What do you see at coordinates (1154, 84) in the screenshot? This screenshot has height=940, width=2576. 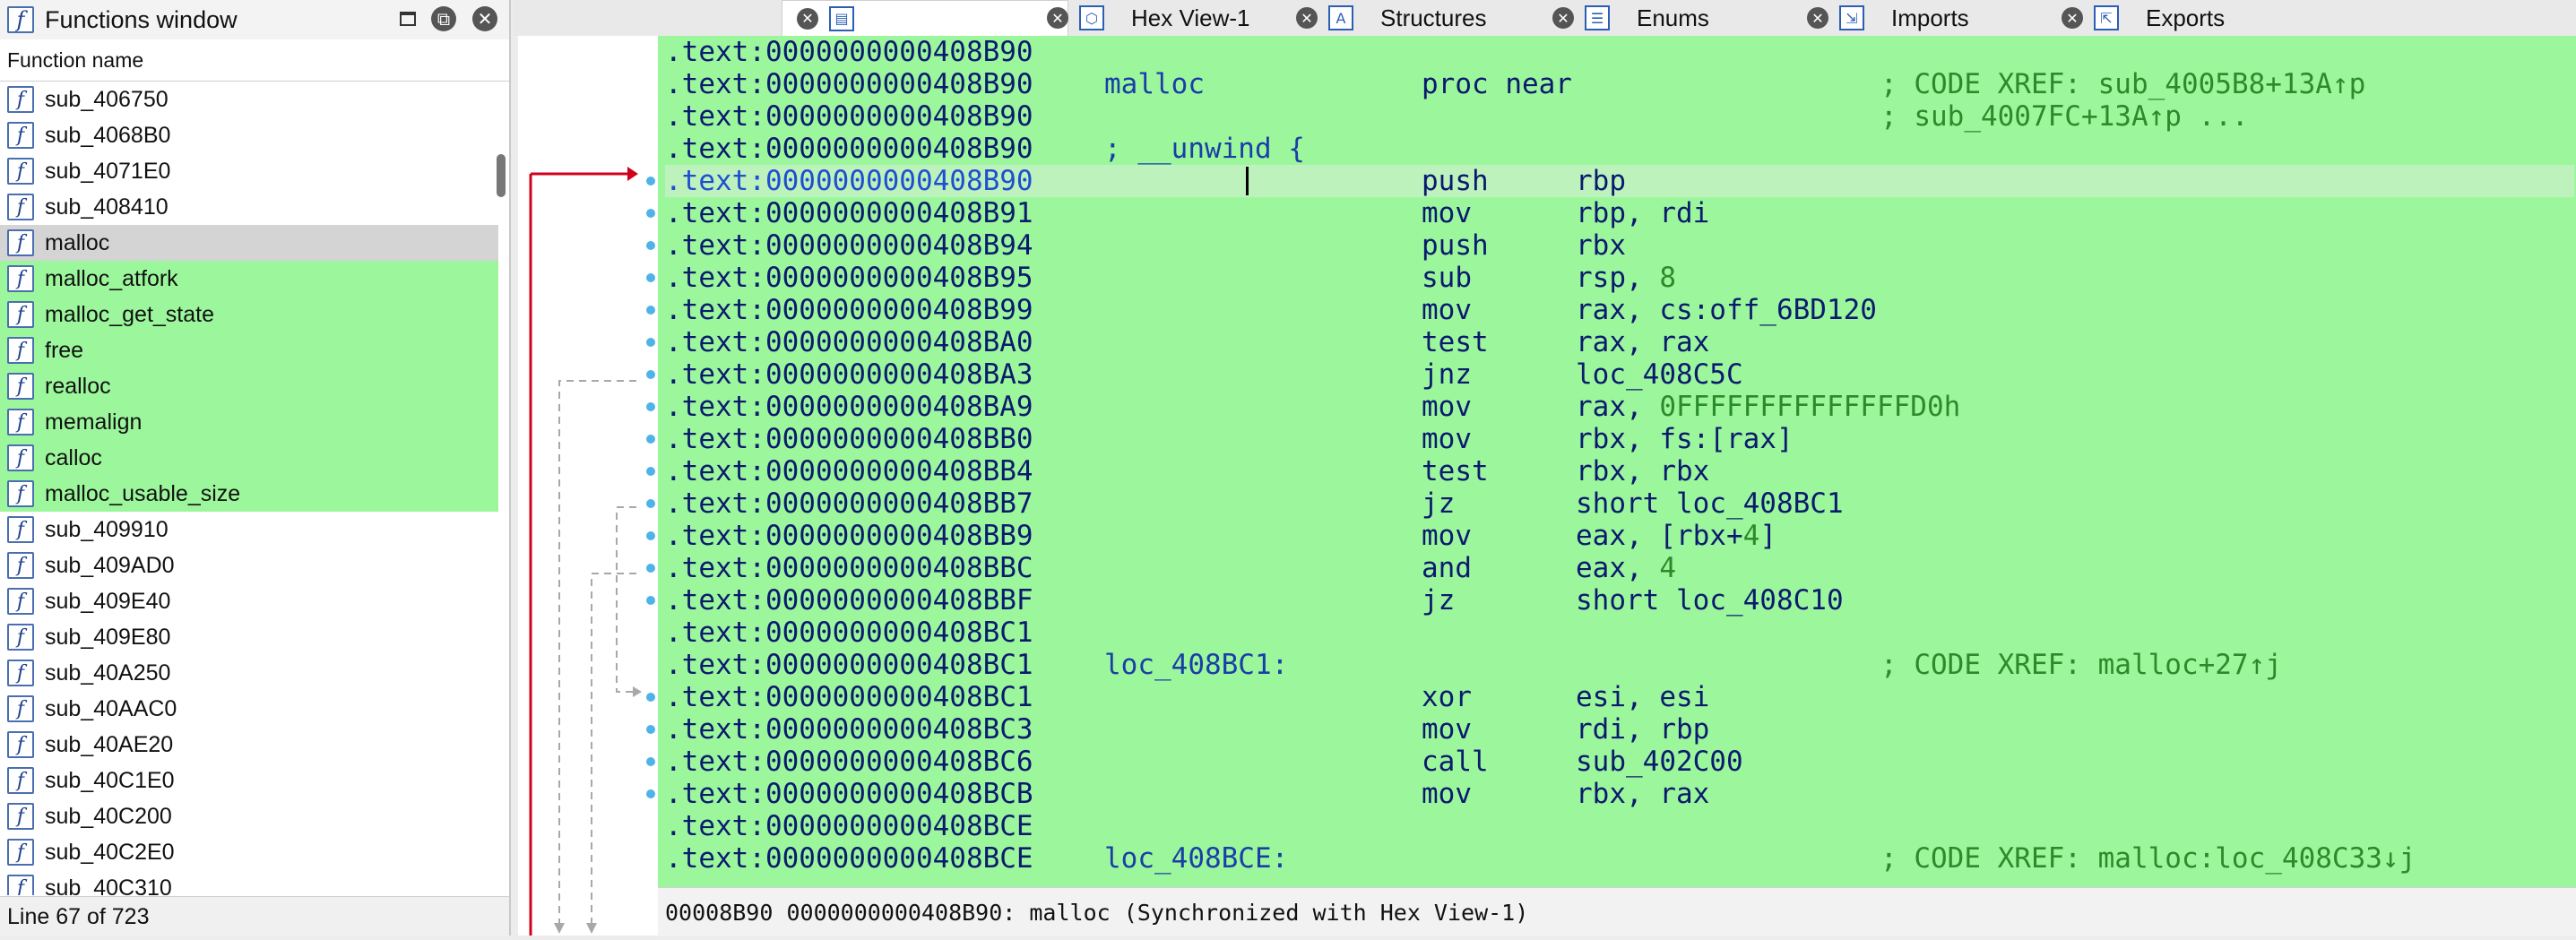 I see `label-name: malloc` at bounding box center [1154, 84].